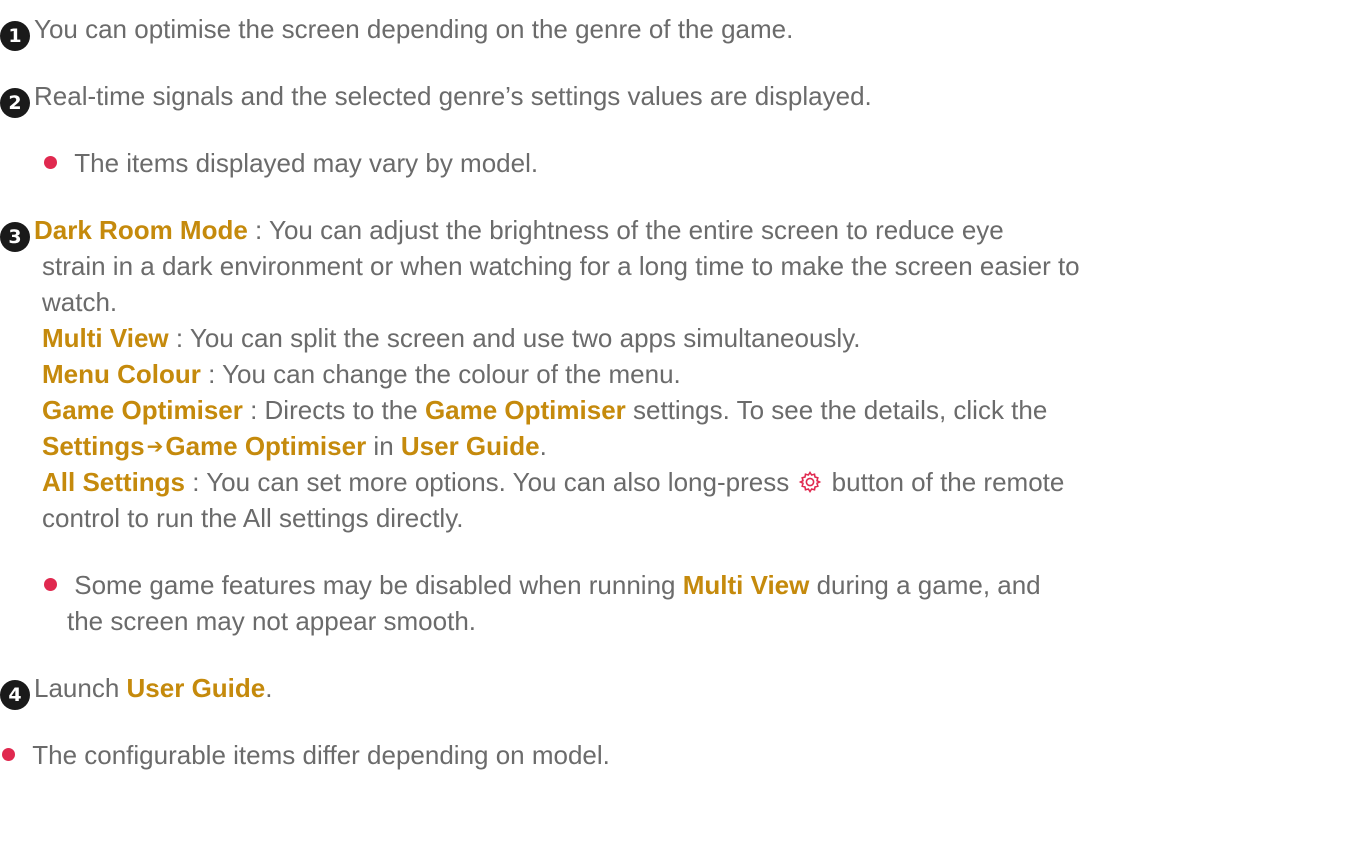  I want to click on item-3-note-text2: during a game, and, so click(925, 585).